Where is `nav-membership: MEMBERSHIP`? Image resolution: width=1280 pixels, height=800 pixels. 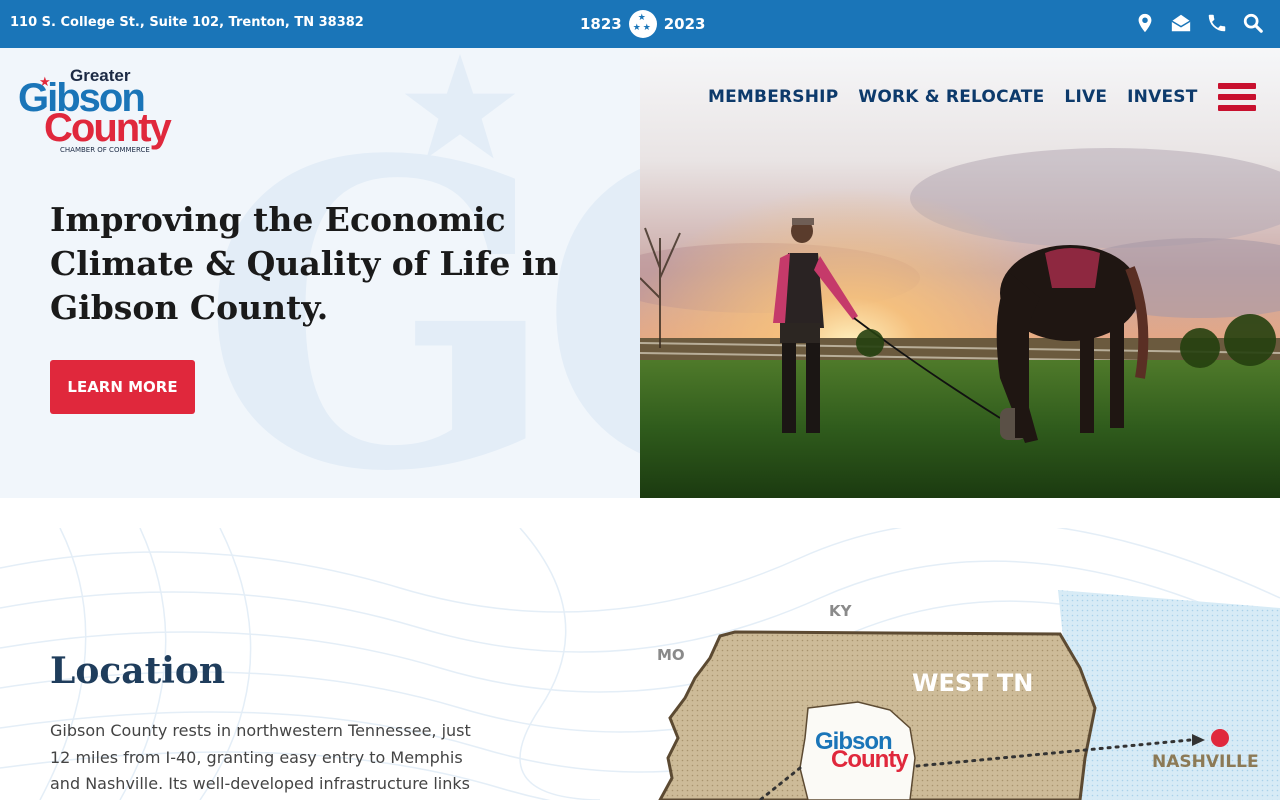
nav-membership: MEMBERSHIP is located at coordinates (773, 97).